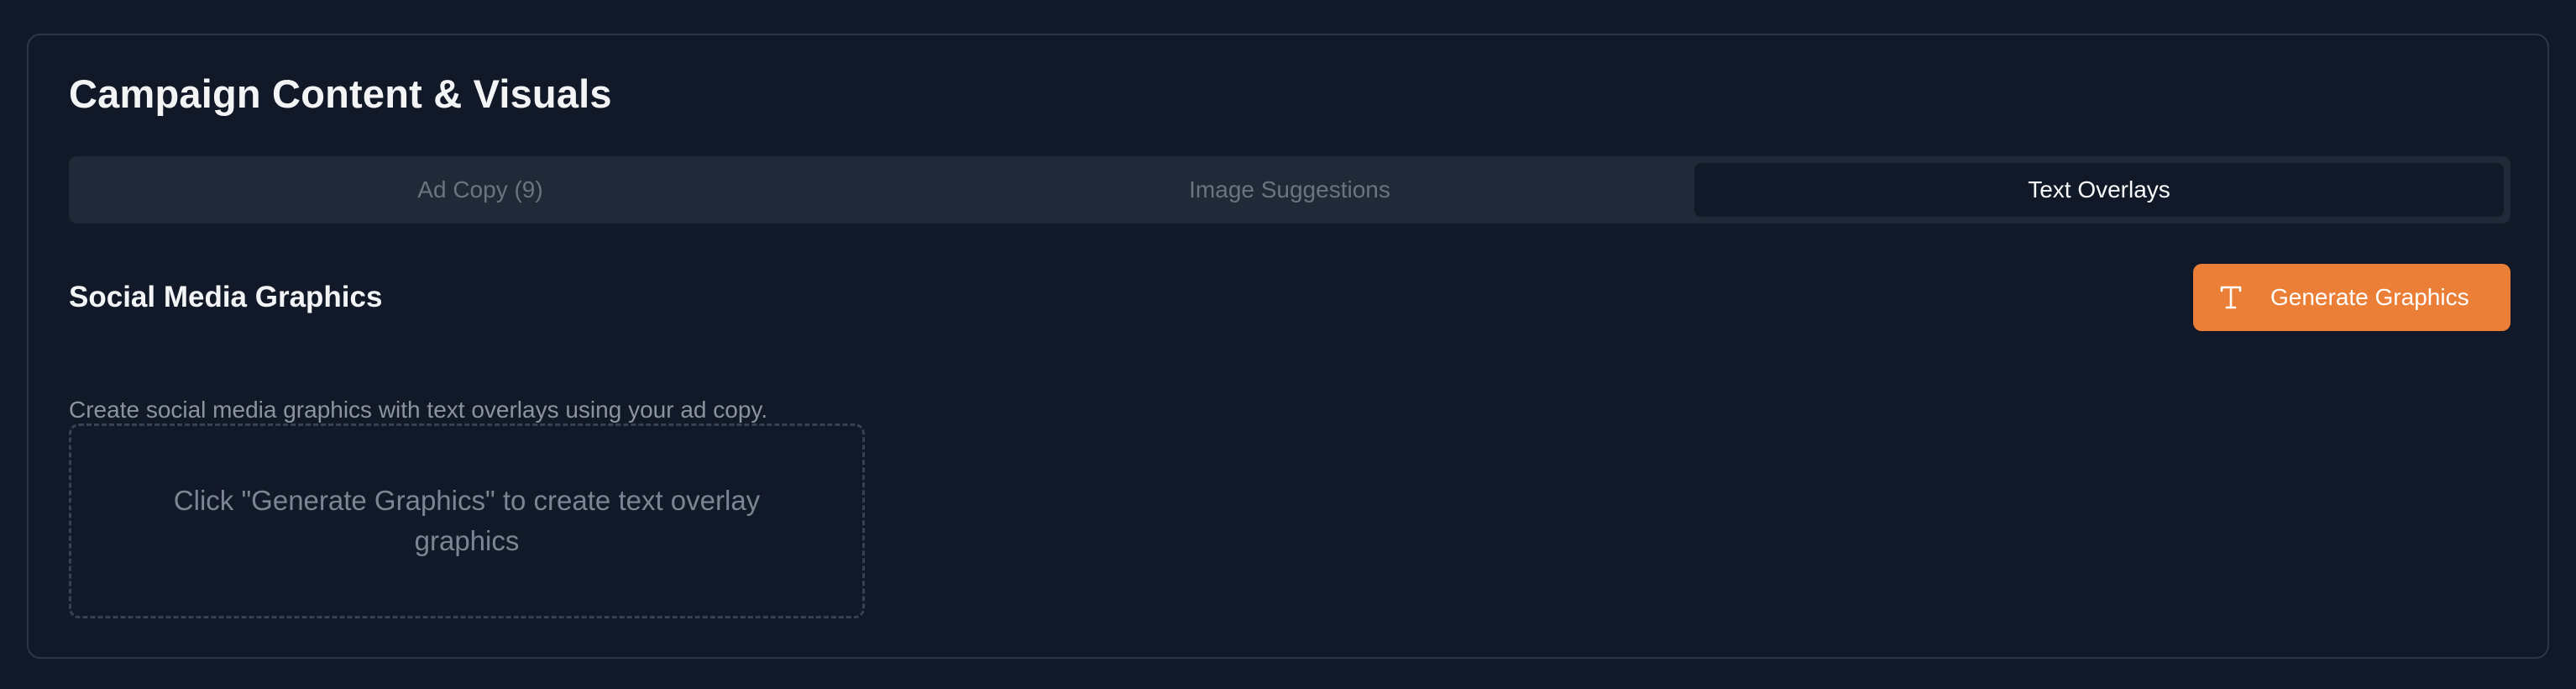 The image size is (2576, 689). I want to click on generate-graphics-button: Generate Graphics, so click(2352, 297).